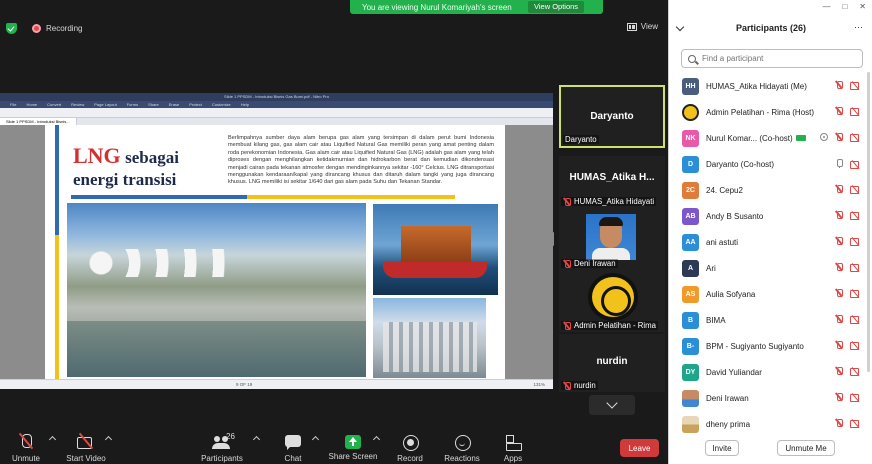 This screenshot has width=872, height=464. I want to click on participant-name: Andy B Susanto, so click(734, 216).